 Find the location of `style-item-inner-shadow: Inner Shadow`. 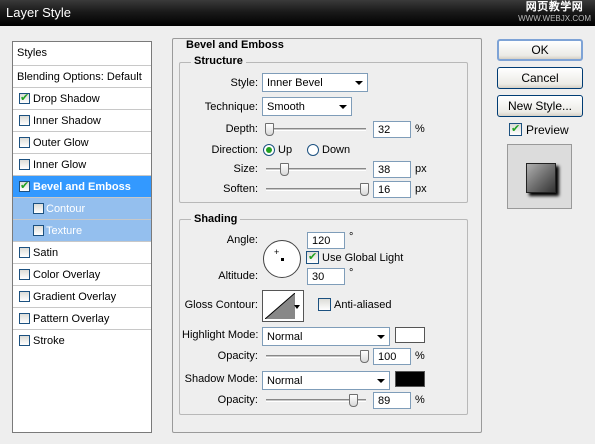

style-item-inner-shadow: Inner Shadow is located at coordinates (82, 121).